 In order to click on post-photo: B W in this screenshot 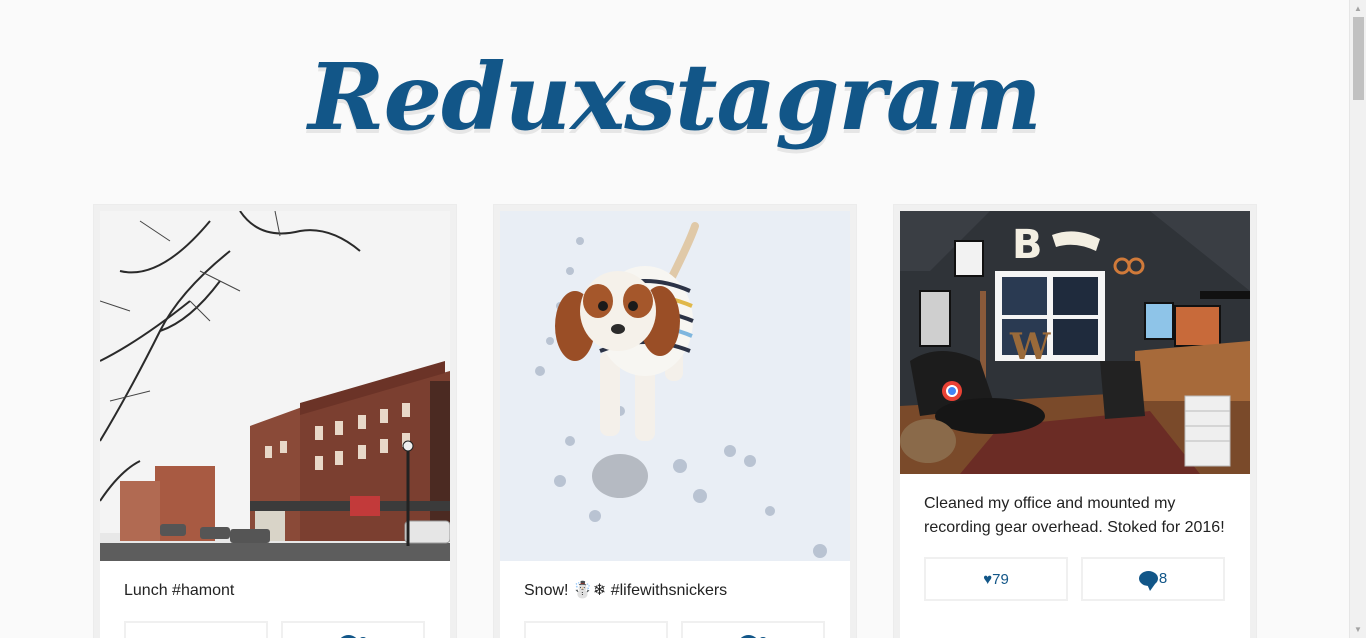, I will do `click(1075, 342)`.